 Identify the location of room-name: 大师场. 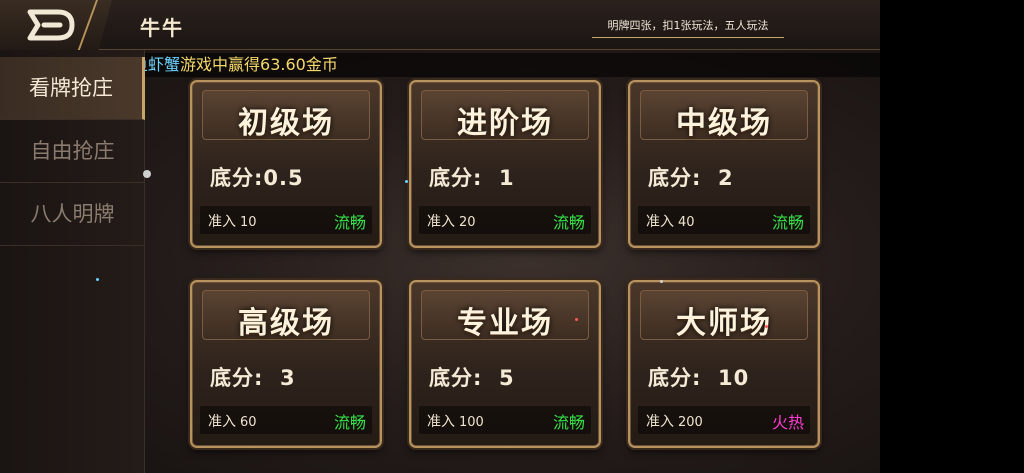
(724, 323).